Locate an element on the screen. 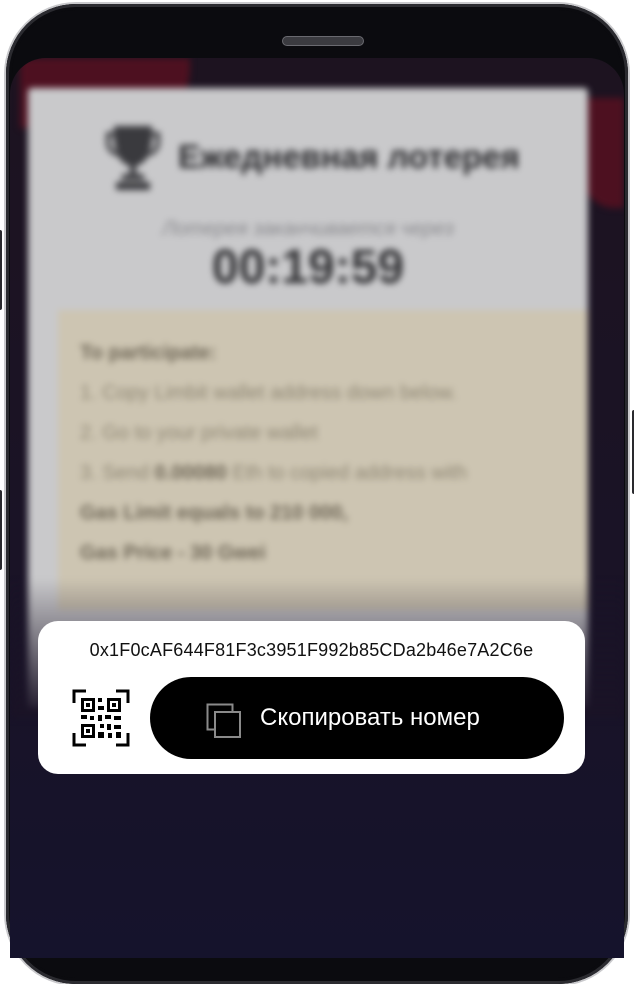 The height and width of the screenshot is (984, 634). step3-amount: 0.00080 is located at coordinates (190, 473).